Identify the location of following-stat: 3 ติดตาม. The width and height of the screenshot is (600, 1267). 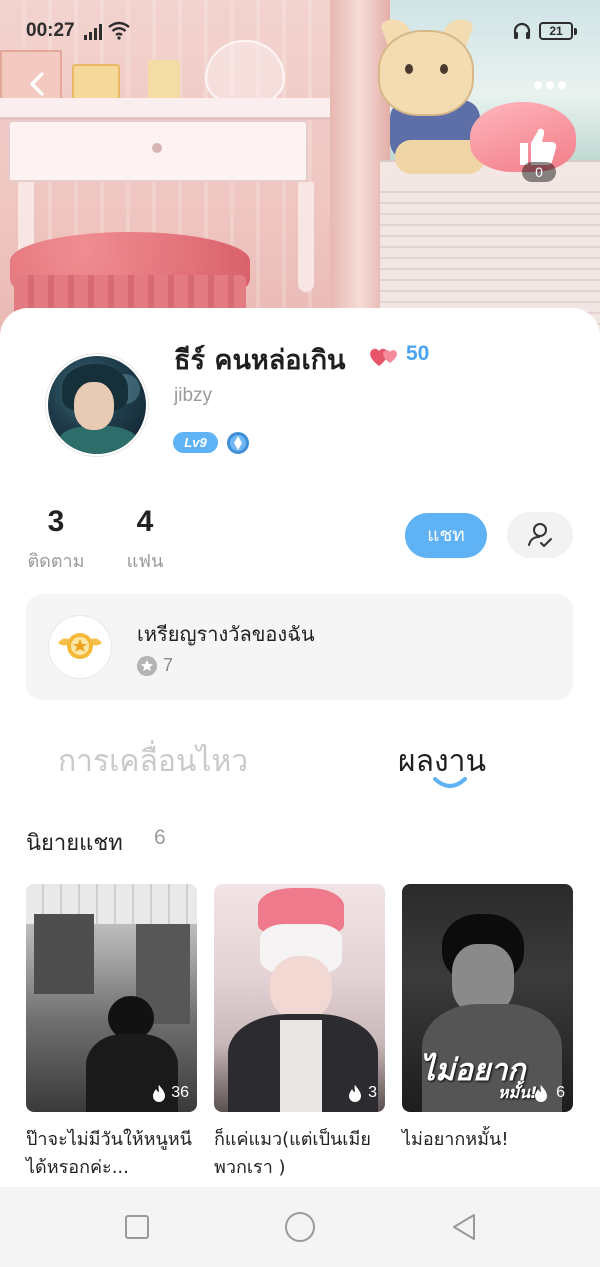
(56, 538).